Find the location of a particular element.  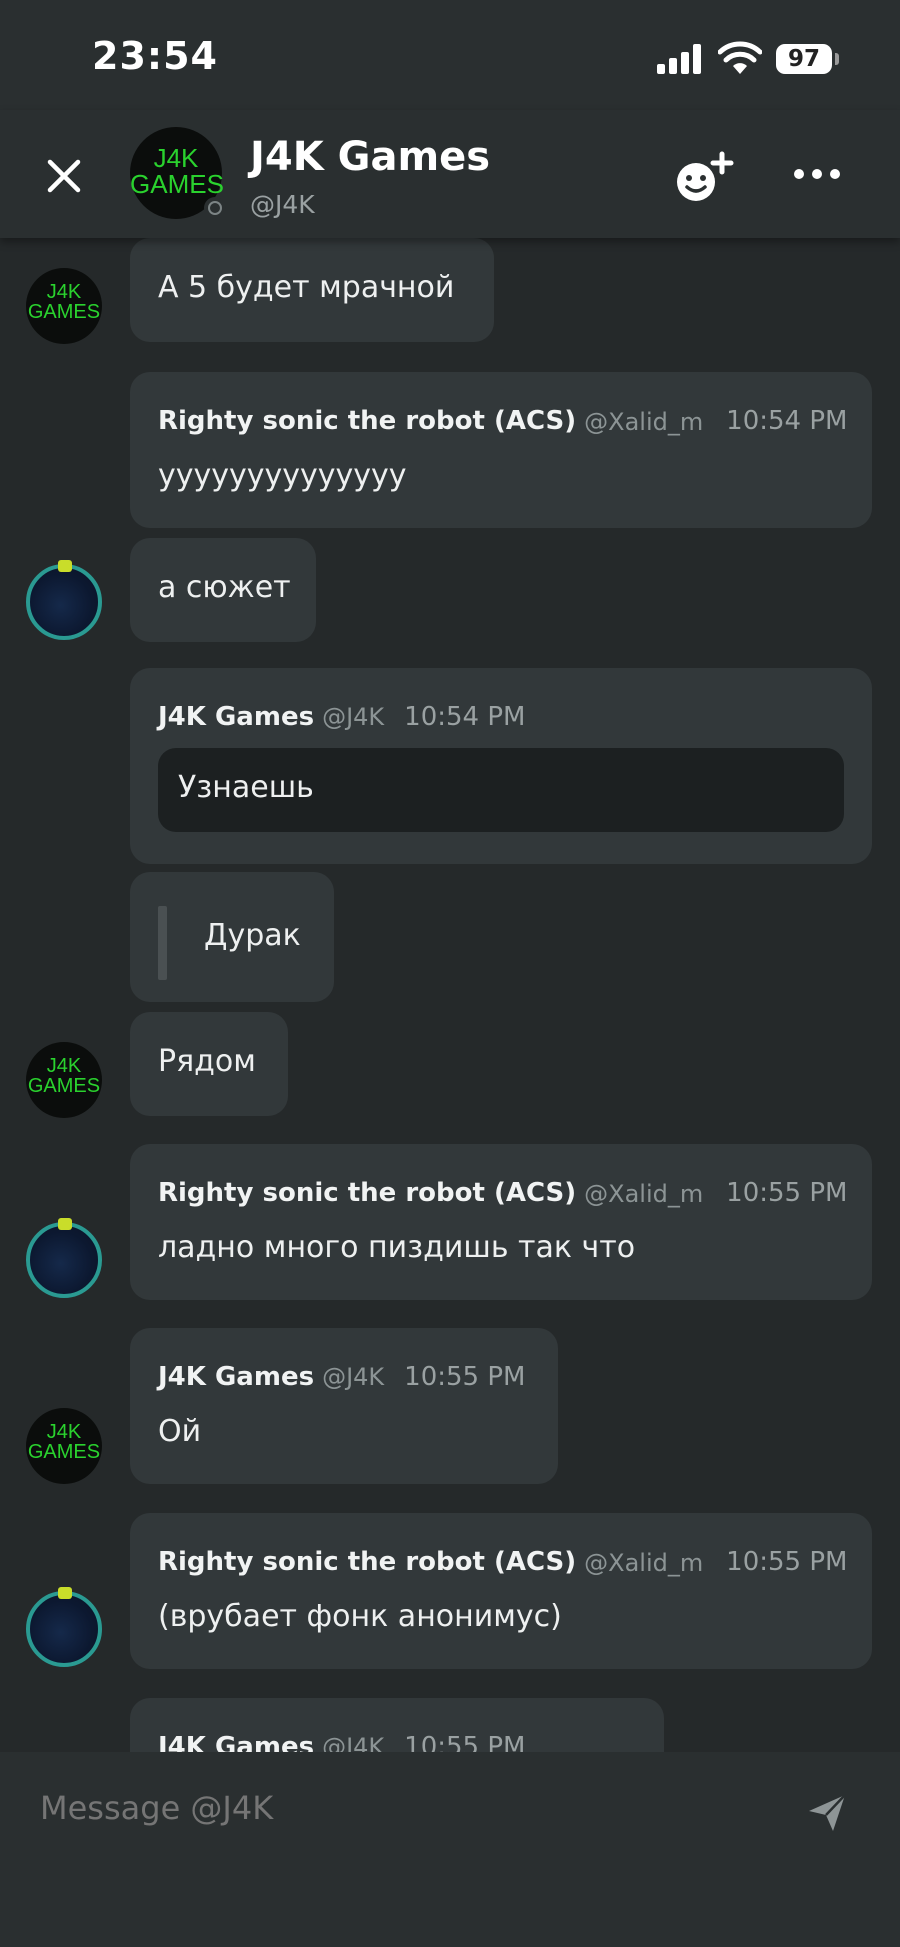

message-bubble: J4K Games @J4K 10:55 PM is located at coordinates (397, 1725).